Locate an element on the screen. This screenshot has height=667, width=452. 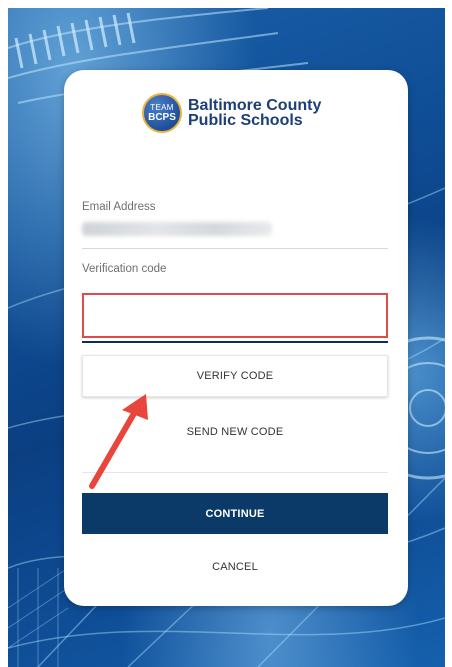
district-name-line1: Baltimore County is located at coordinates (255, 105).